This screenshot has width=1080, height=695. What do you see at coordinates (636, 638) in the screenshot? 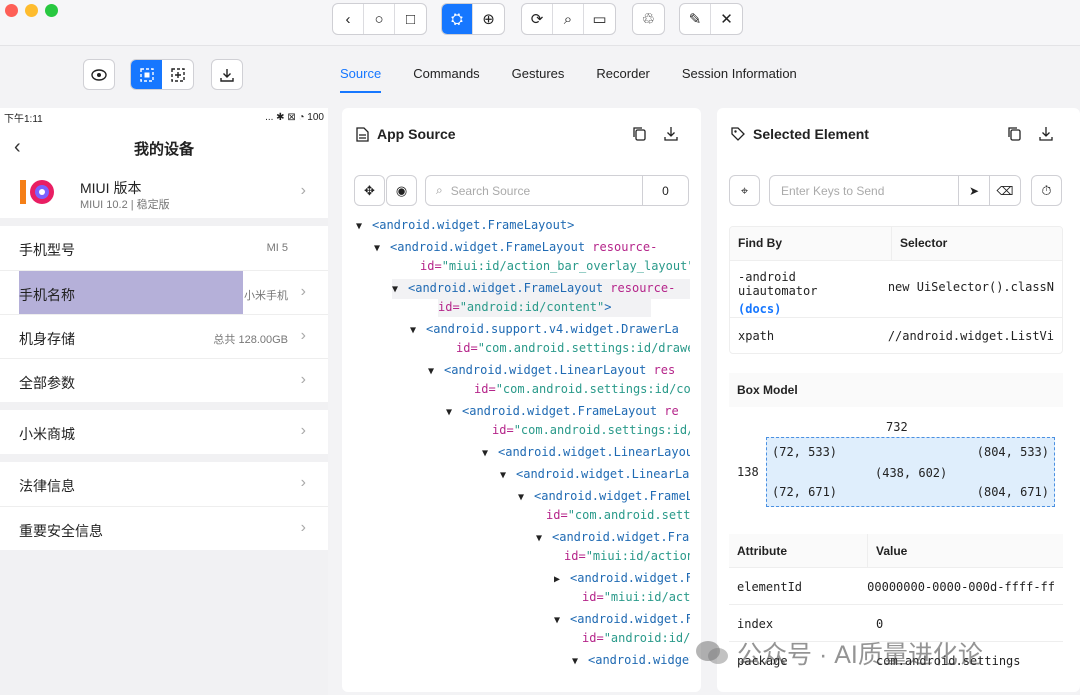
I see `source-tree-node: id="android:id/co` at bounding box center [636, 638].